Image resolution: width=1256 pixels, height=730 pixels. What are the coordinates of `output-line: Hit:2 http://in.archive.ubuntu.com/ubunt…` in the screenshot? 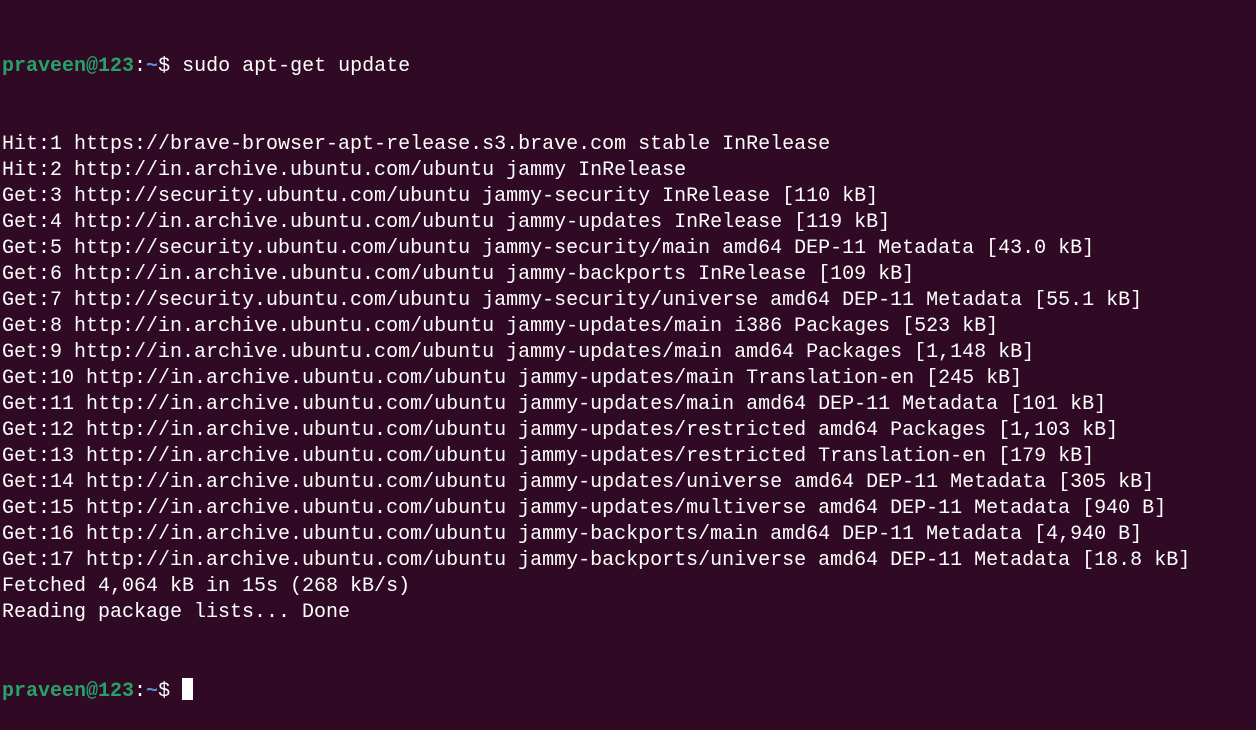 It's located at (344, 170).